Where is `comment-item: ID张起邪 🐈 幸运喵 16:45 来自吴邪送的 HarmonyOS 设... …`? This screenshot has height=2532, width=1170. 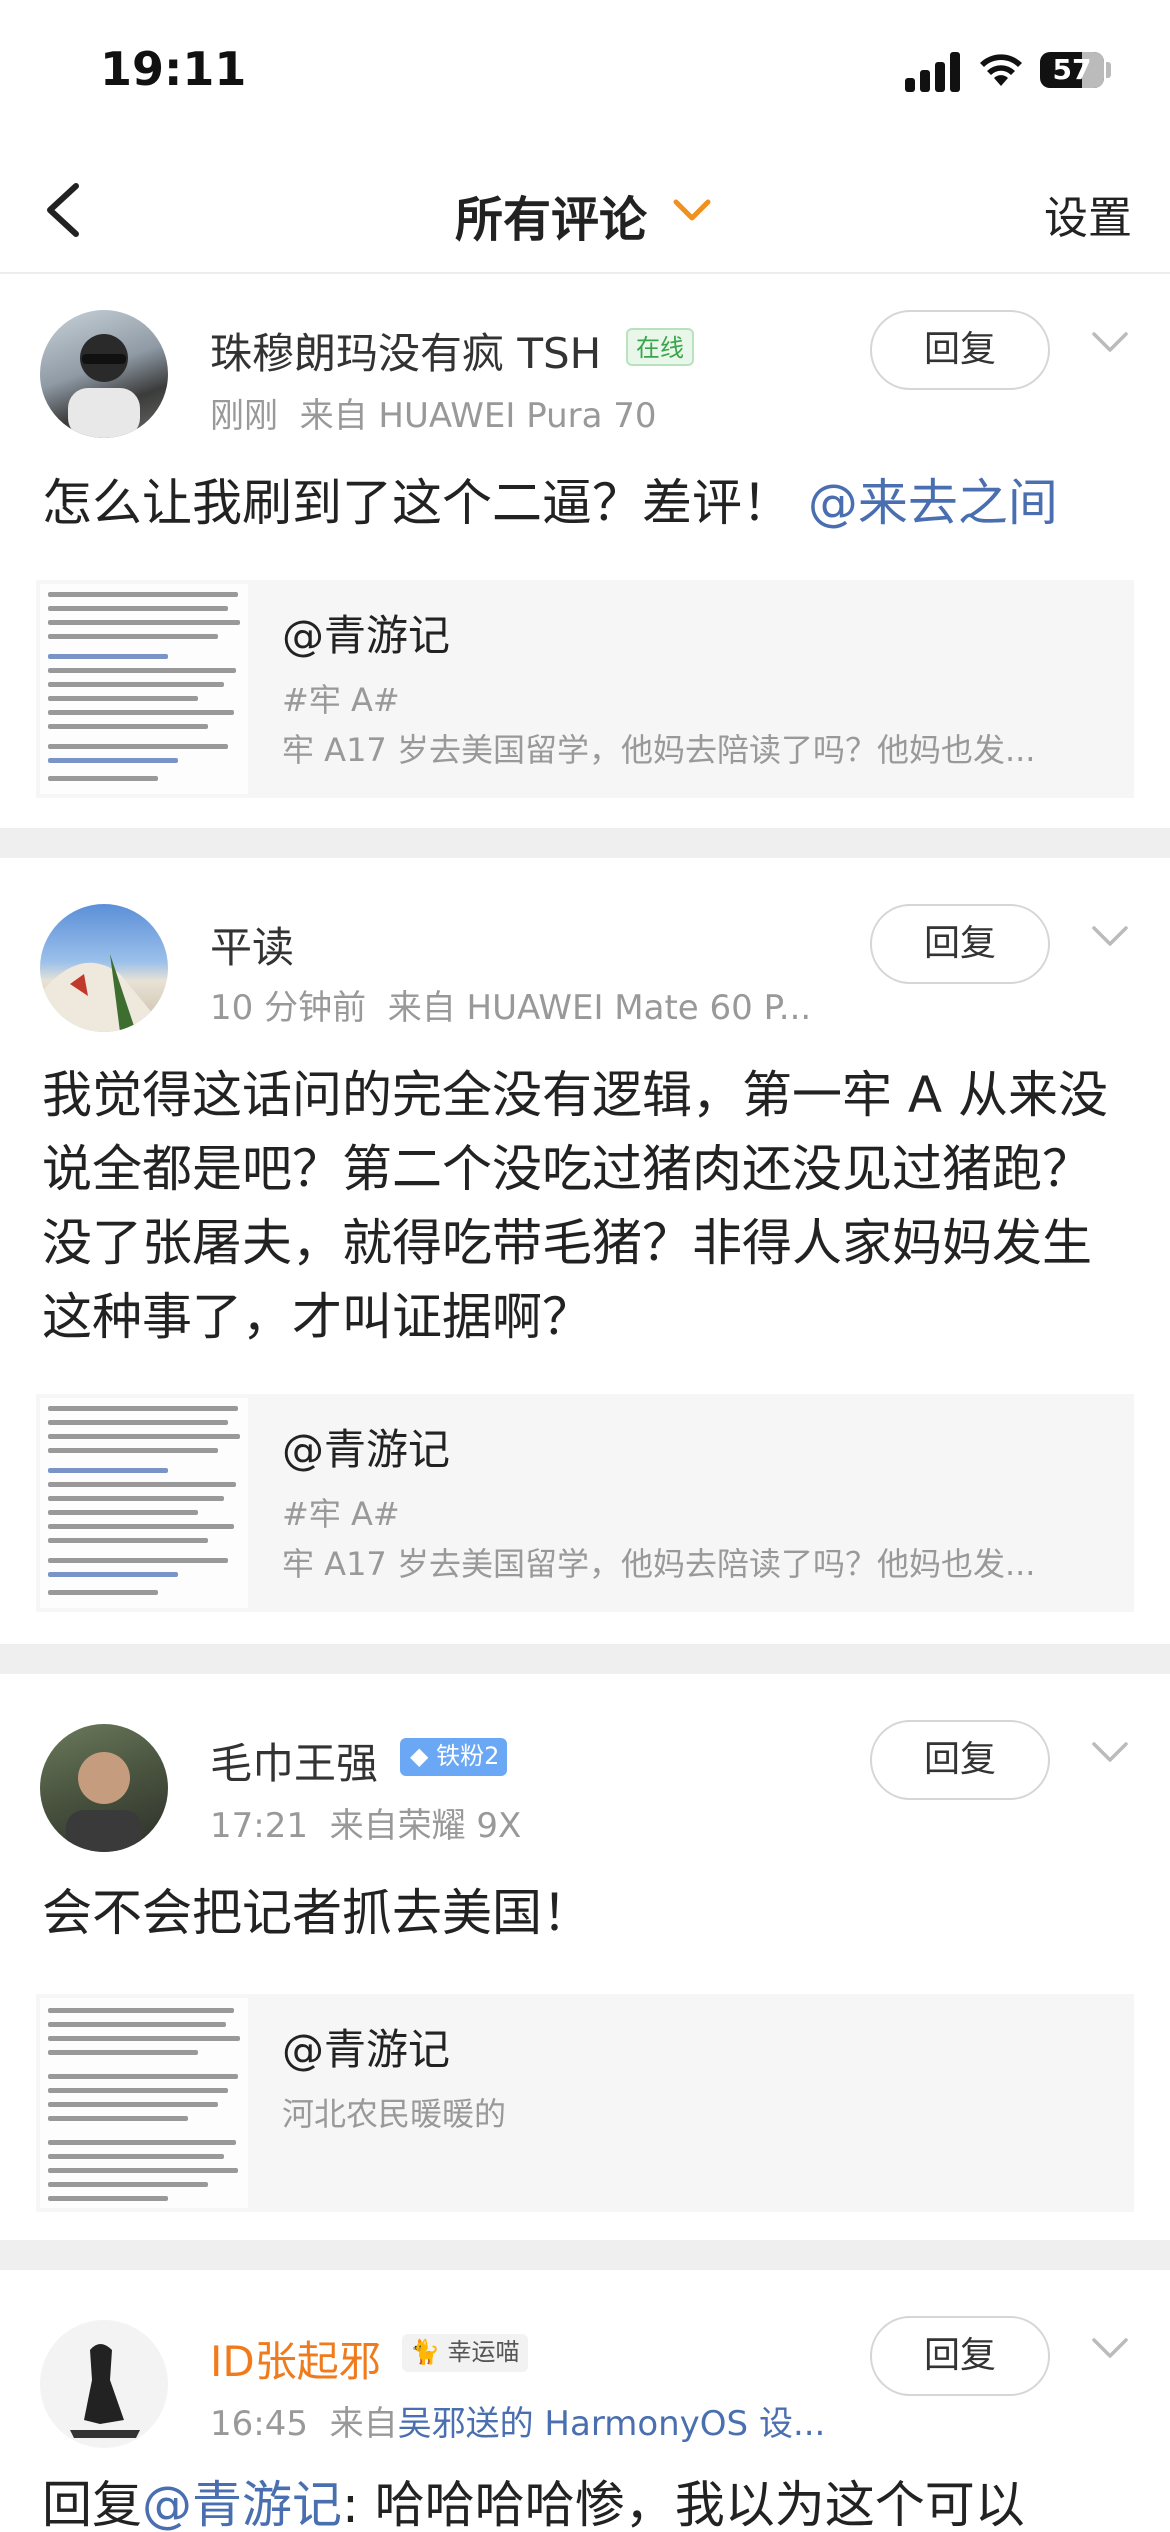
comment-item: ID张起邪 🐈 幸运喵 16:45 来自吴邪送的 HarmonyOS 设... … is located at coordinates (585, 2401).